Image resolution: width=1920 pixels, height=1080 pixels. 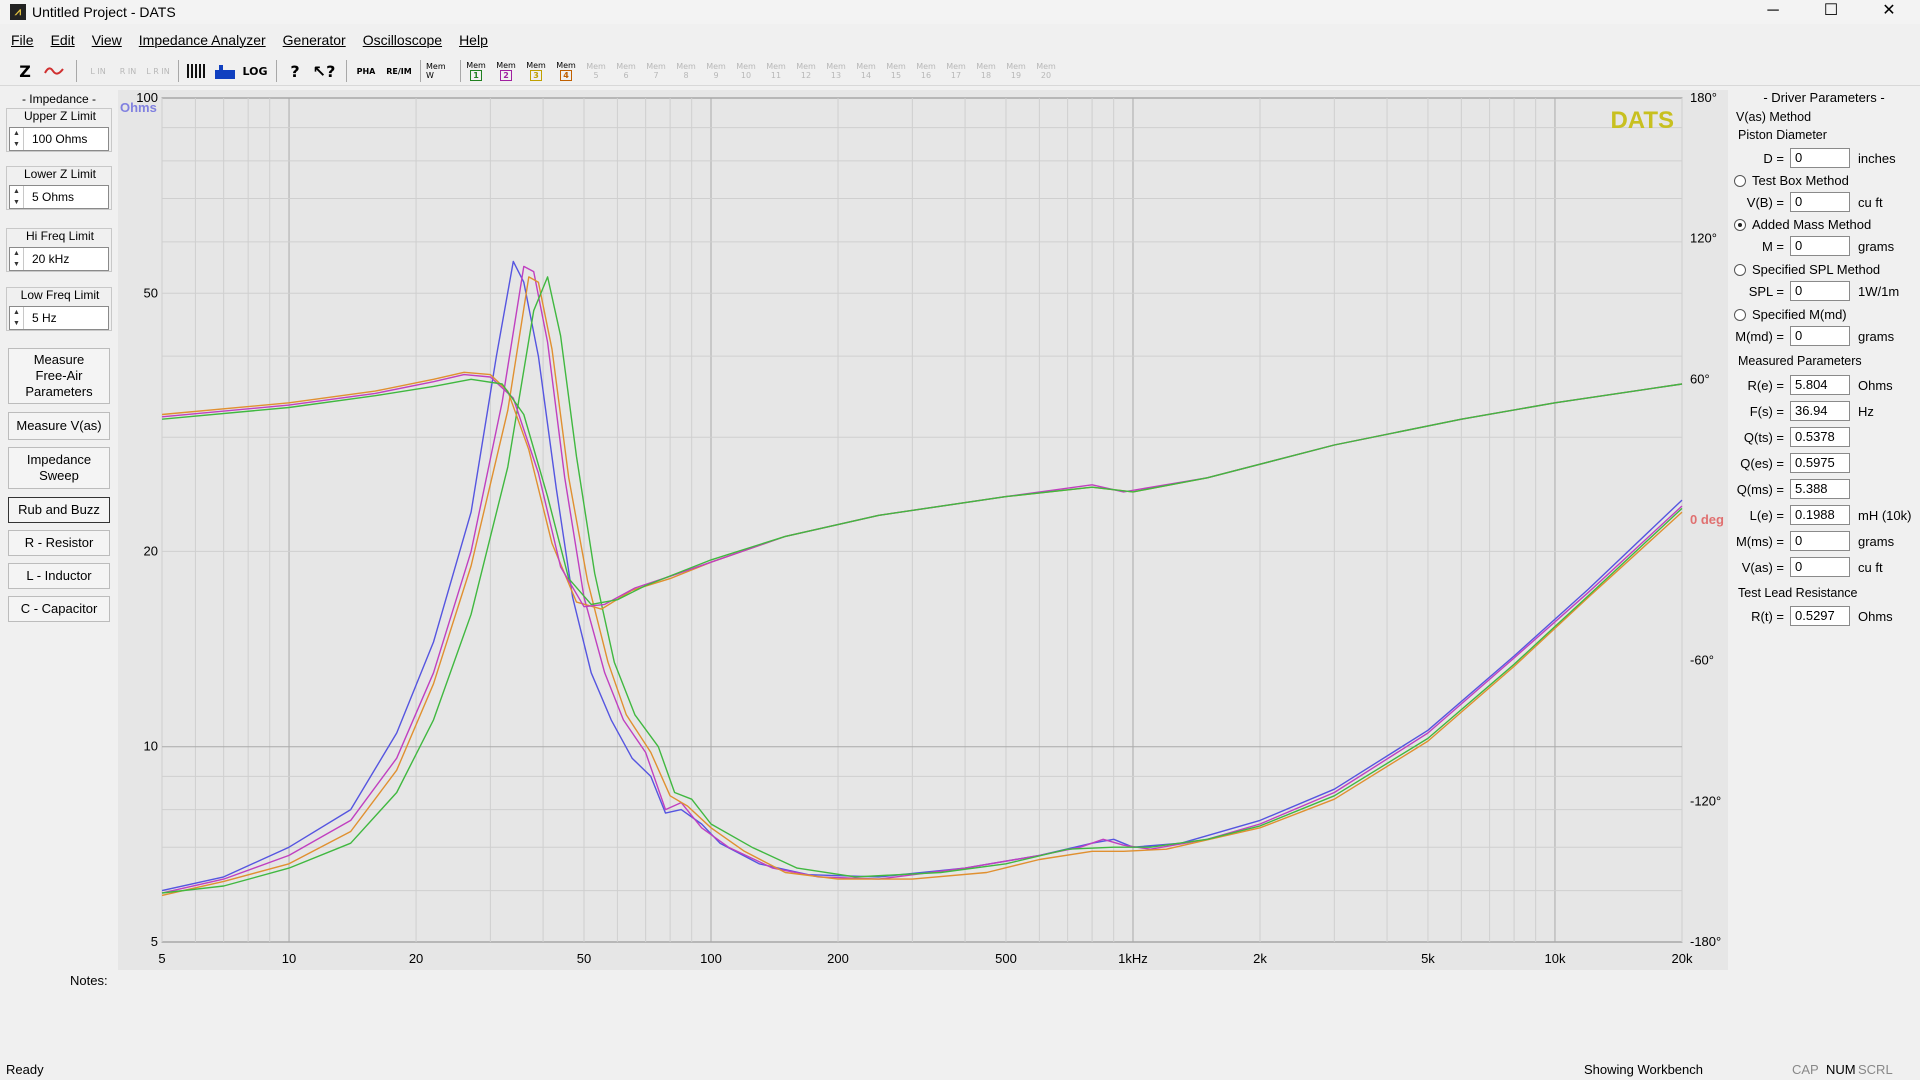 I want to click on driver-params-title: - Driver Parameters -, so click(x=1824, y=97).